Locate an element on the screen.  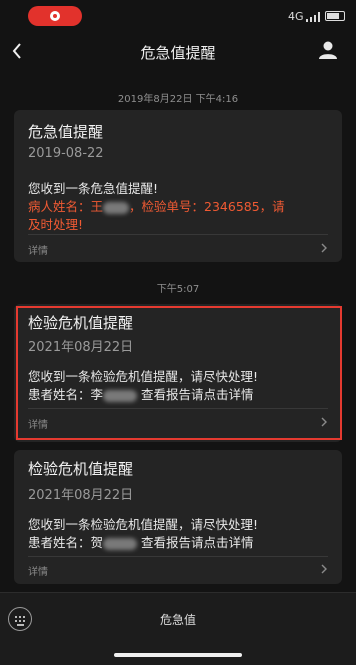
card-patient-line: 病人姓名：王 ，检验单号：2346585，请 is located at coordinates (156, 205).